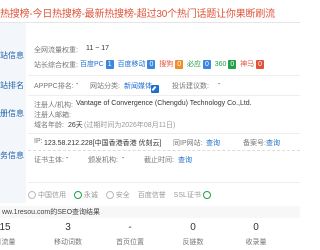 The height and width of the screenshot is (250, 320). What do you see at coordinates (75, 125) in the screenshot?
I see `domain-age-value: 26天` at bounding box center [75, 125].